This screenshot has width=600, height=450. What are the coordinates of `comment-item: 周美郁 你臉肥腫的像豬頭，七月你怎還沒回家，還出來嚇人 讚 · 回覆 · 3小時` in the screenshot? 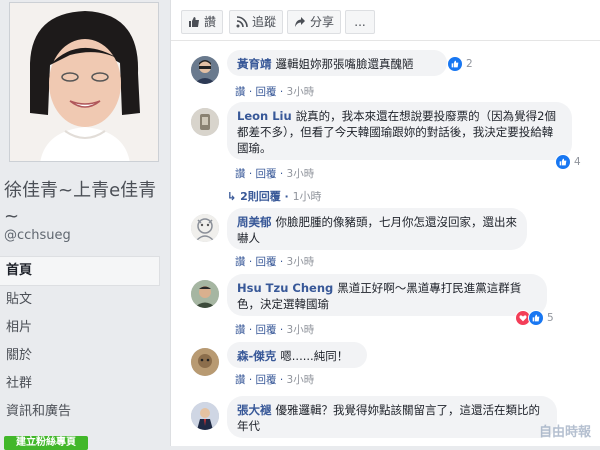 It's located at (391, 238).